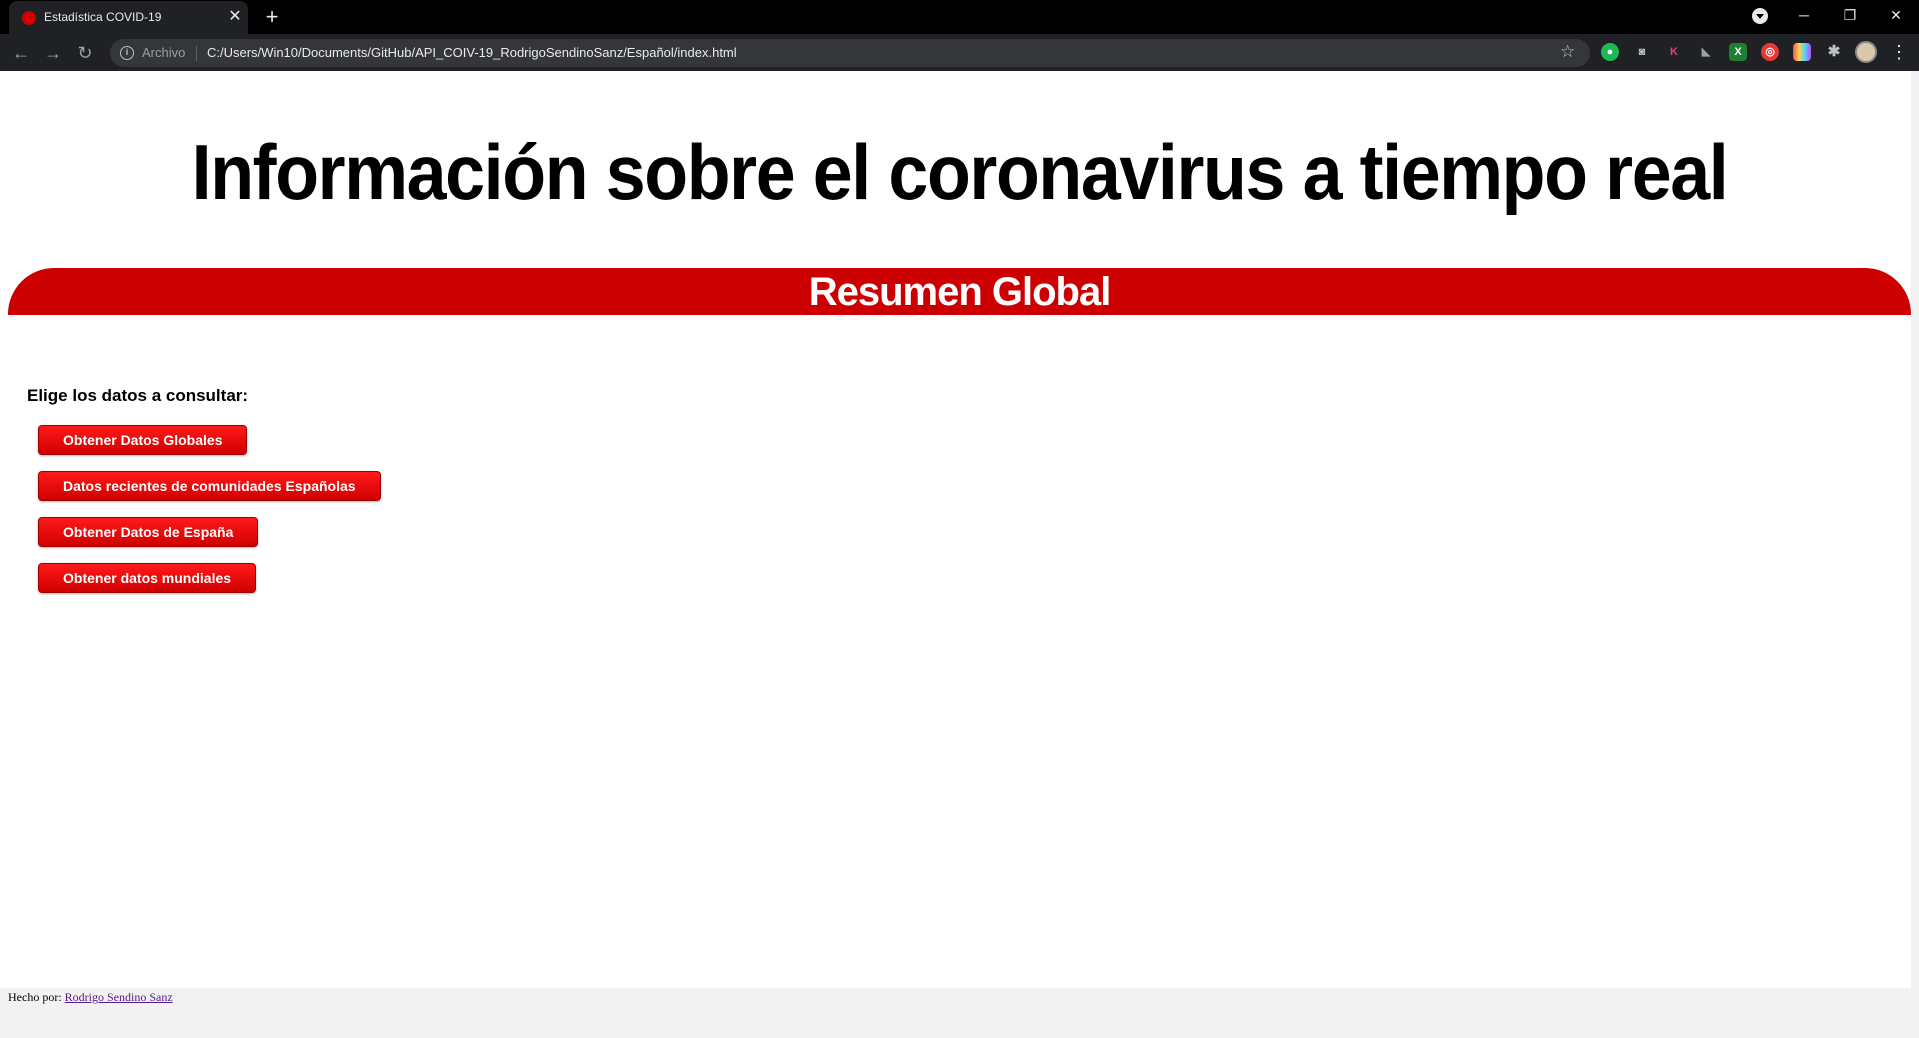 This screenshot has width=1919, height=1038. Describe the element at coordinates (196, 53) in the screenshot. I see `omnibox-separator` at that location.